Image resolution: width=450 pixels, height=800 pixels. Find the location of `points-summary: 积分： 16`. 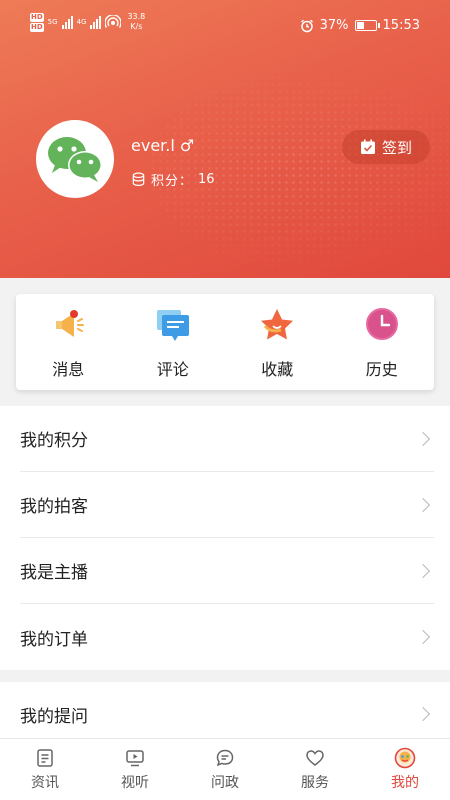

points-summary: 积分： 16 is located at coordinates (173, 179).